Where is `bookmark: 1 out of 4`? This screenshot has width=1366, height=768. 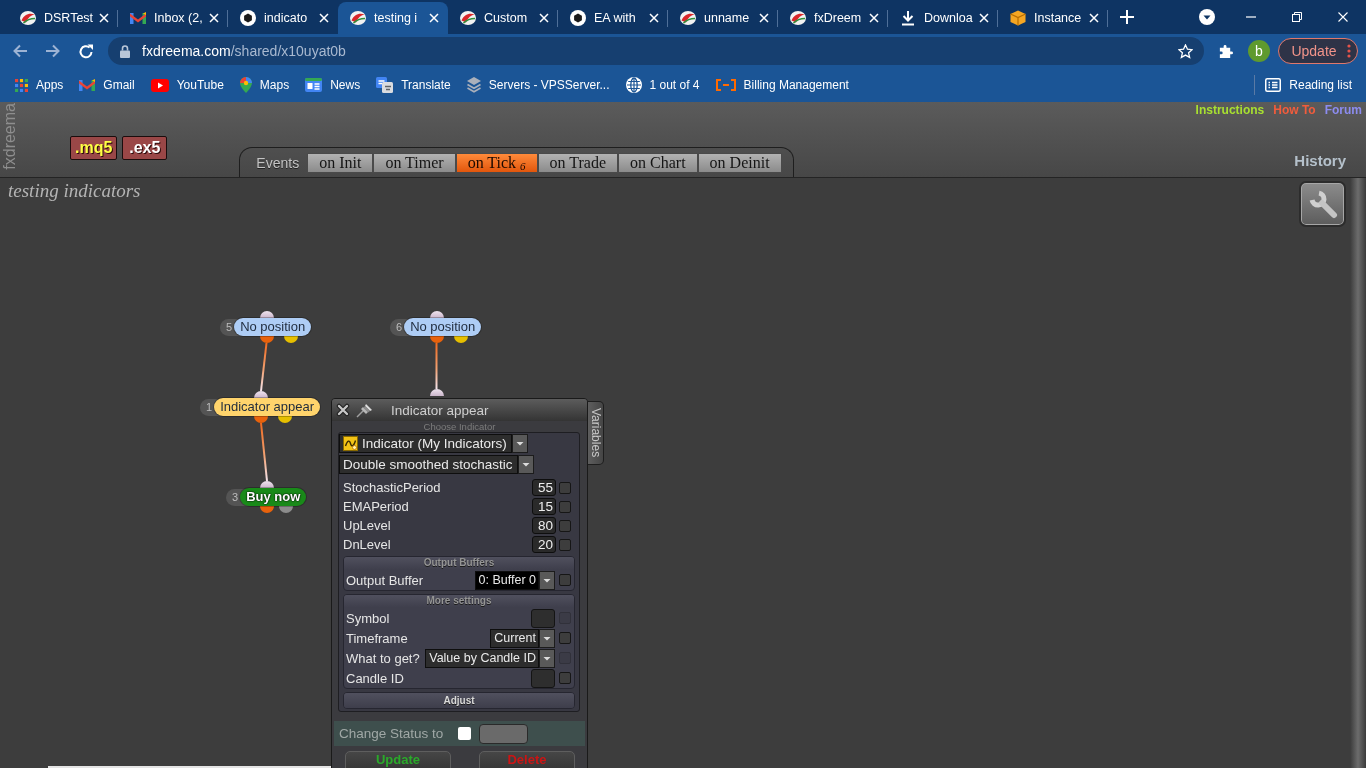
bookmark: 1 out of 4 is located at coordinates (662, 85).